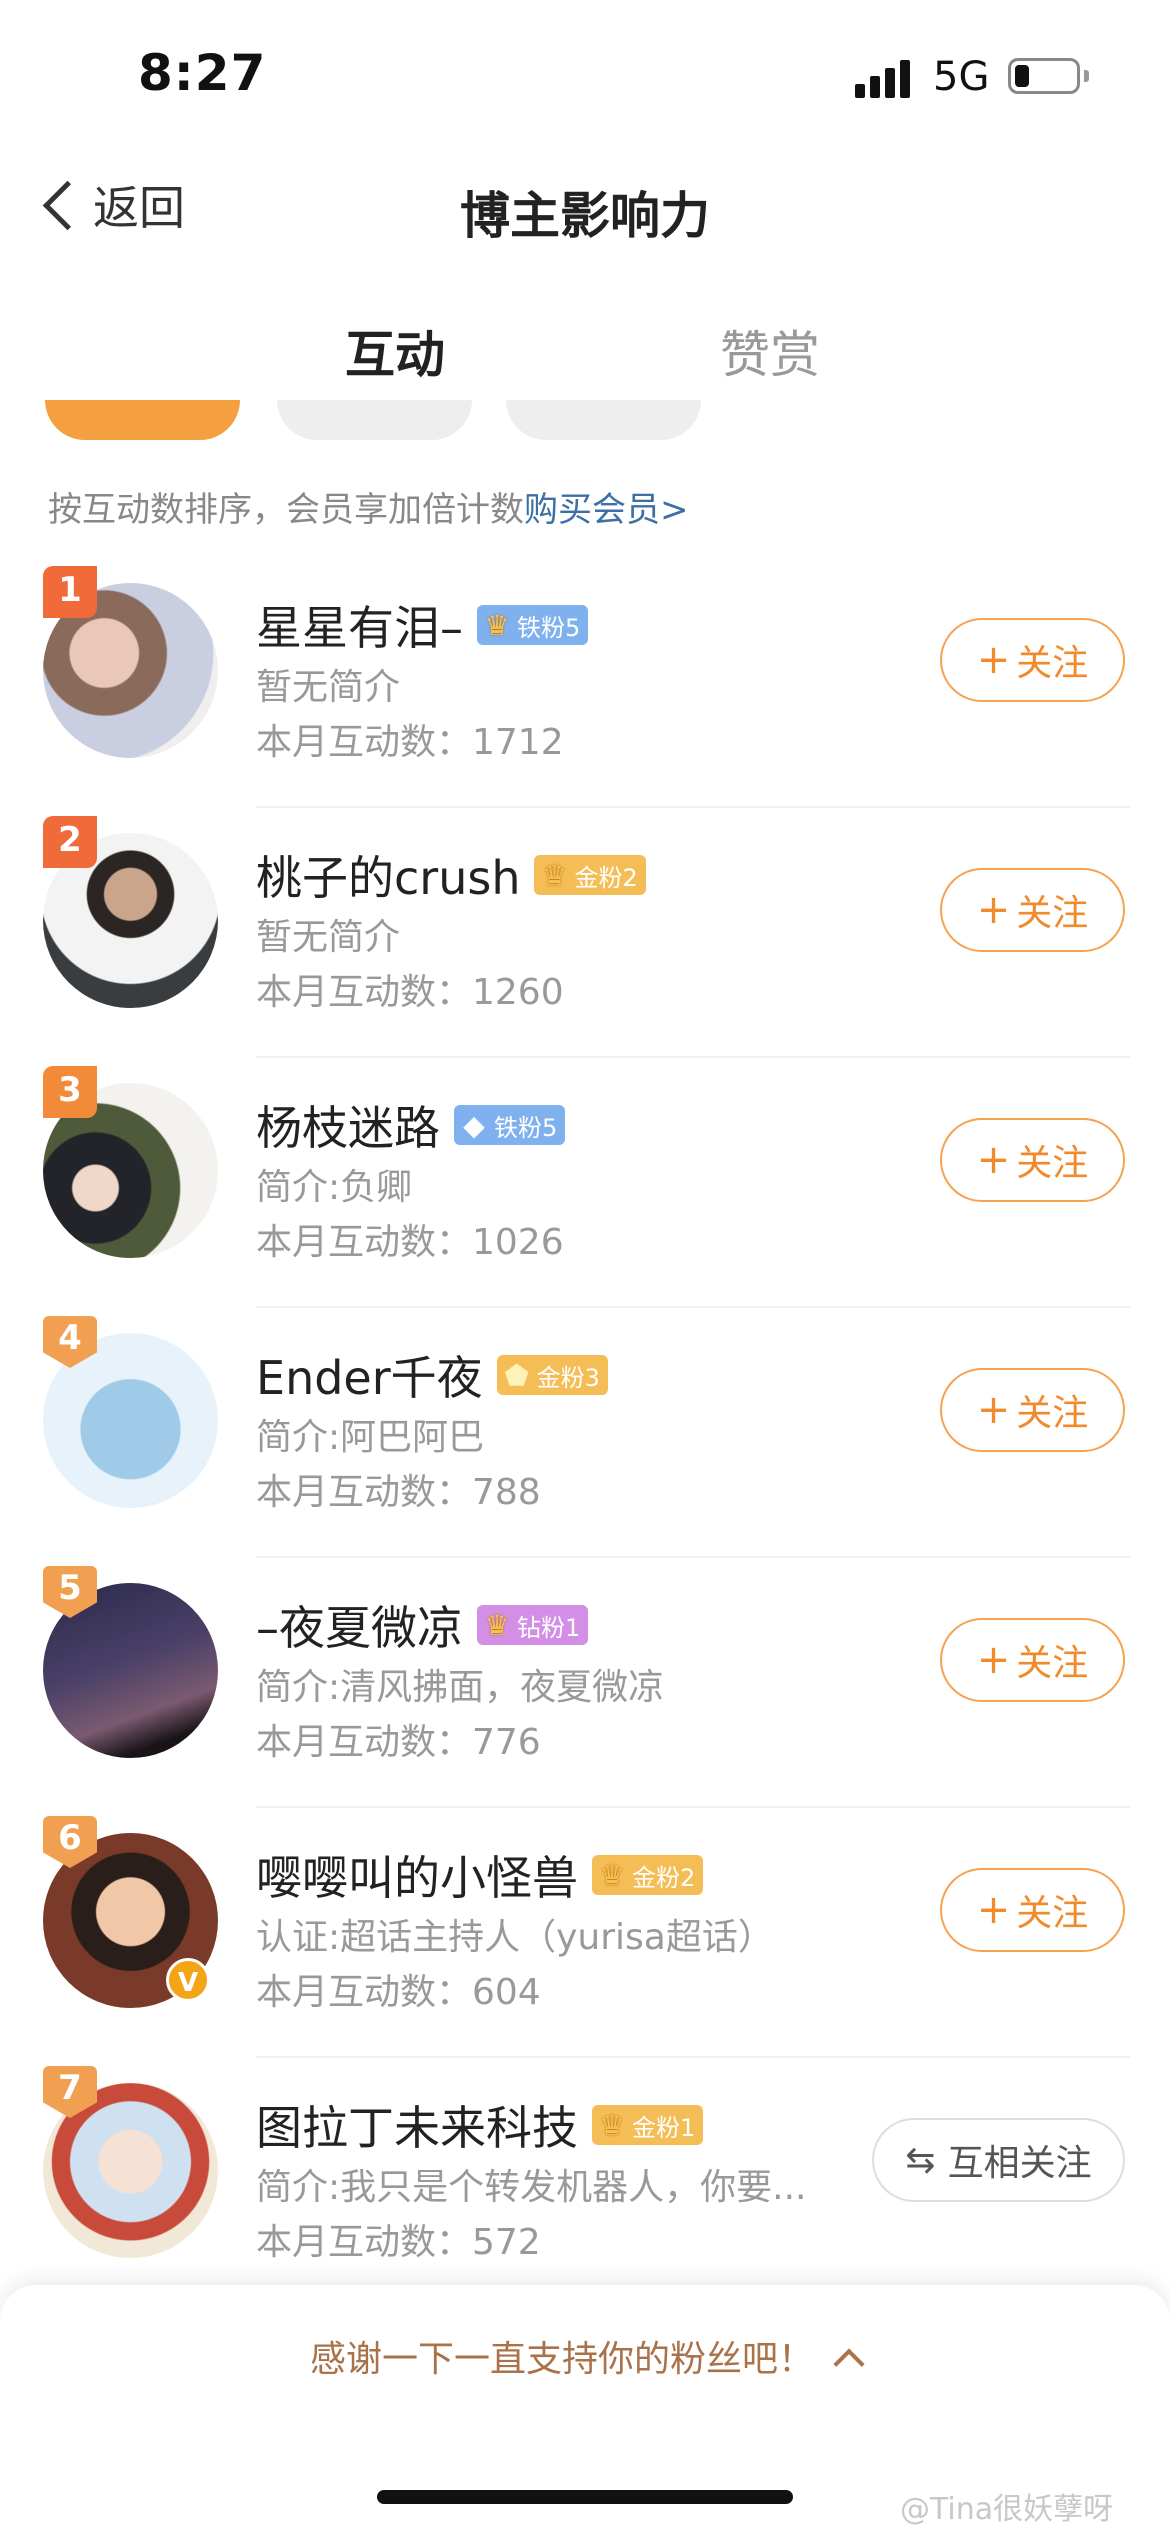 This screenshot has width=1170, height=2532. What do you see at coordinates (398, 2242) in the screenshot?
I see `interaction-count: 本月互动数：572` at bounding box center [398, 2242].